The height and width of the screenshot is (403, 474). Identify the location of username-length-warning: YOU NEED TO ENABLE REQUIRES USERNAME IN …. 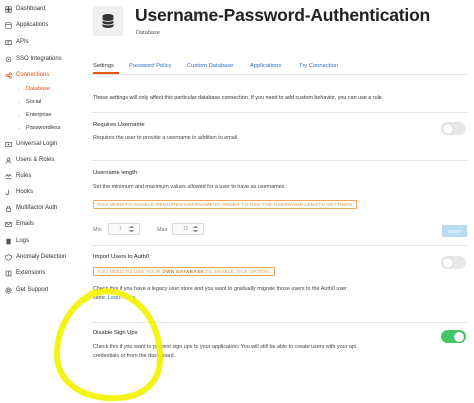
(225, 204).